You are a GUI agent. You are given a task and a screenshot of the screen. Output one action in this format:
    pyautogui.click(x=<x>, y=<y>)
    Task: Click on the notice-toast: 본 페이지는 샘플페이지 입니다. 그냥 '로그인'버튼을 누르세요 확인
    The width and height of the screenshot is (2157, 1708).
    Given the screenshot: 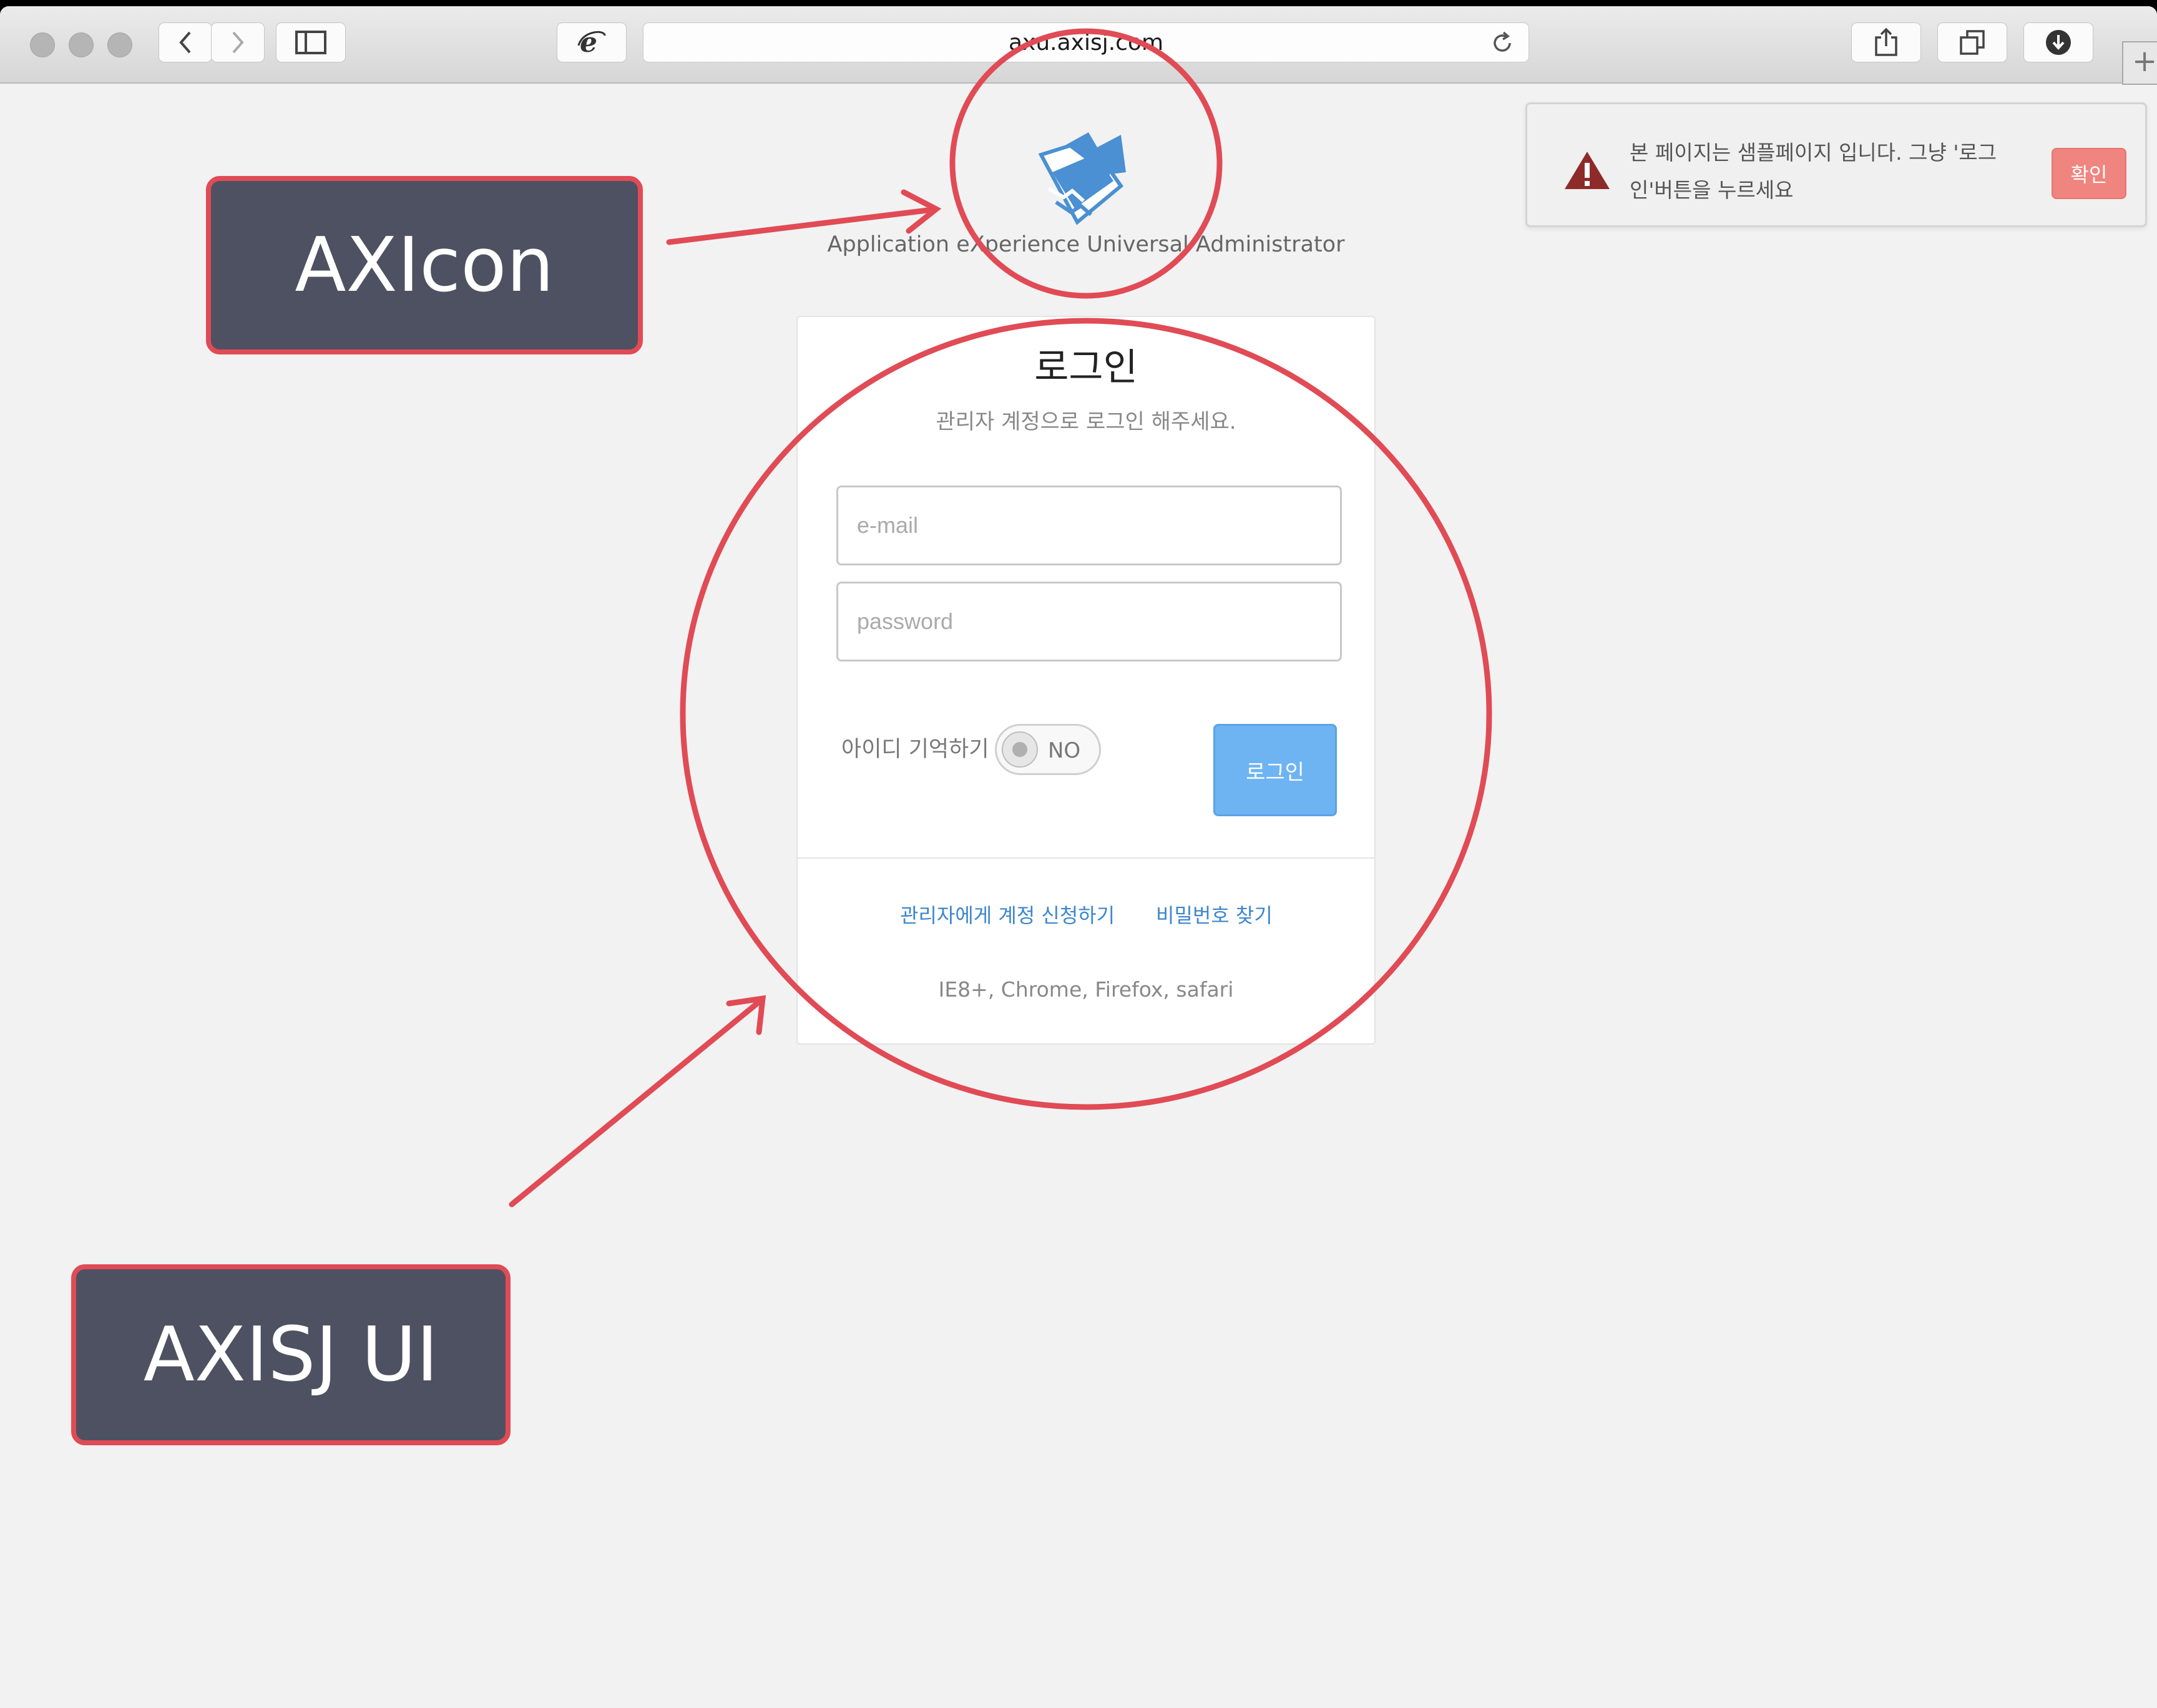 What is the action you would take?
    pyautogui.click(x=1836, y=164)
    